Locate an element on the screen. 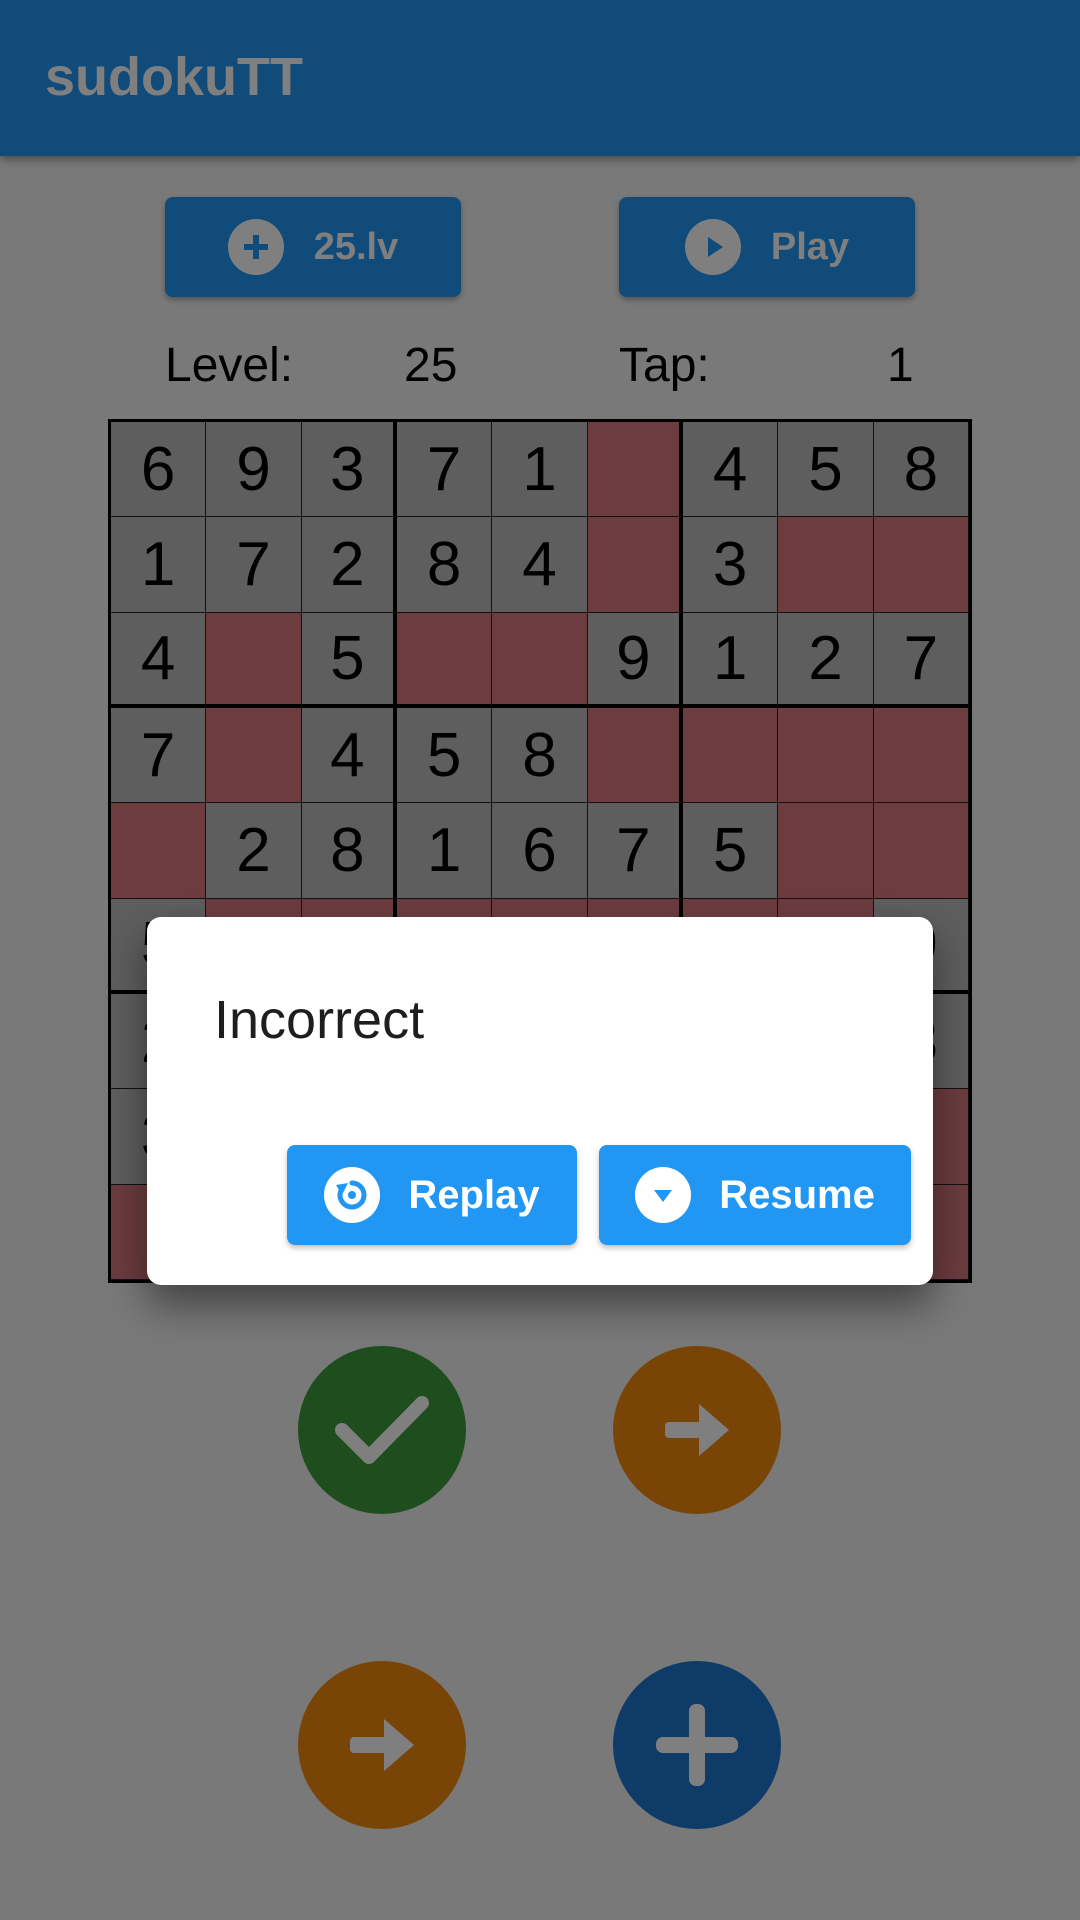  replay-icon is located at coordinates (352, 1195).